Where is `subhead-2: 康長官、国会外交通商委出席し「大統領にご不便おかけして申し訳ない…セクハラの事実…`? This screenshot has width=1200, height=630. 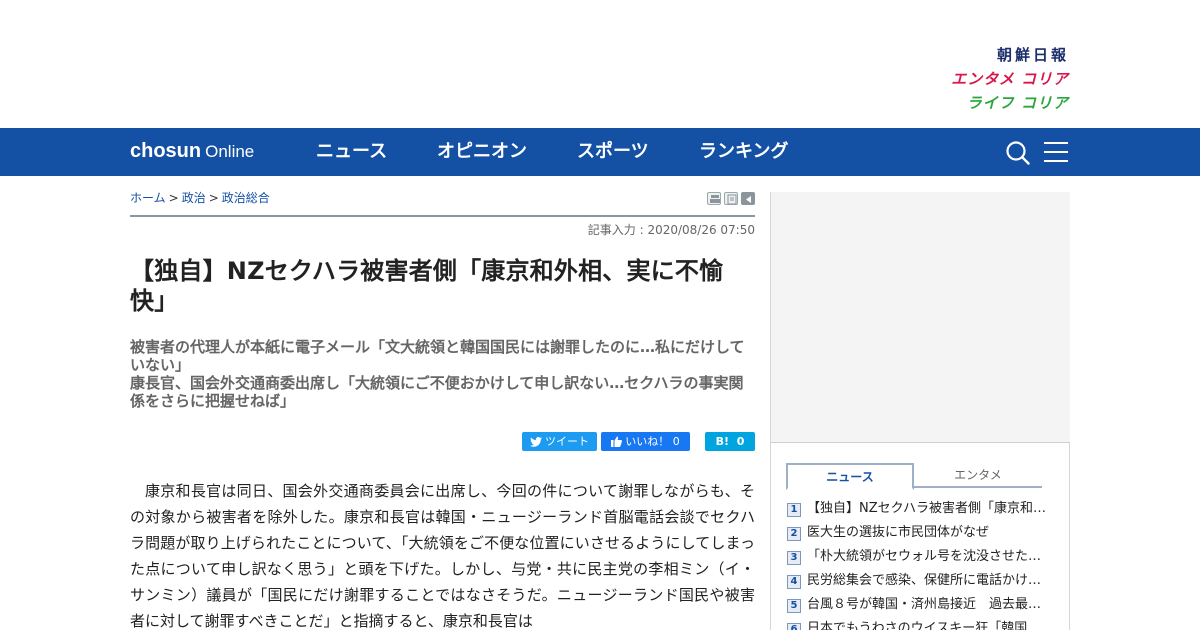 subhead-2: 康長官、国会外交通商委出席し「大統領にご不便おかけして申し訳ない…セクハラの事実… is located at coordinates (437, 392).